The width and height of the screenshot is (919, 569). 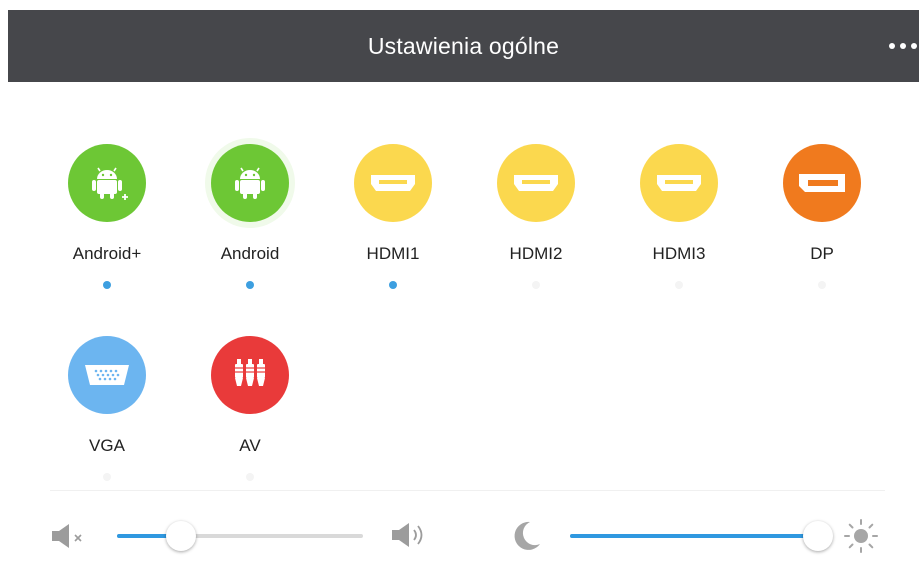 I want to click on source-vga: VGA, so click(x=107, y=411).